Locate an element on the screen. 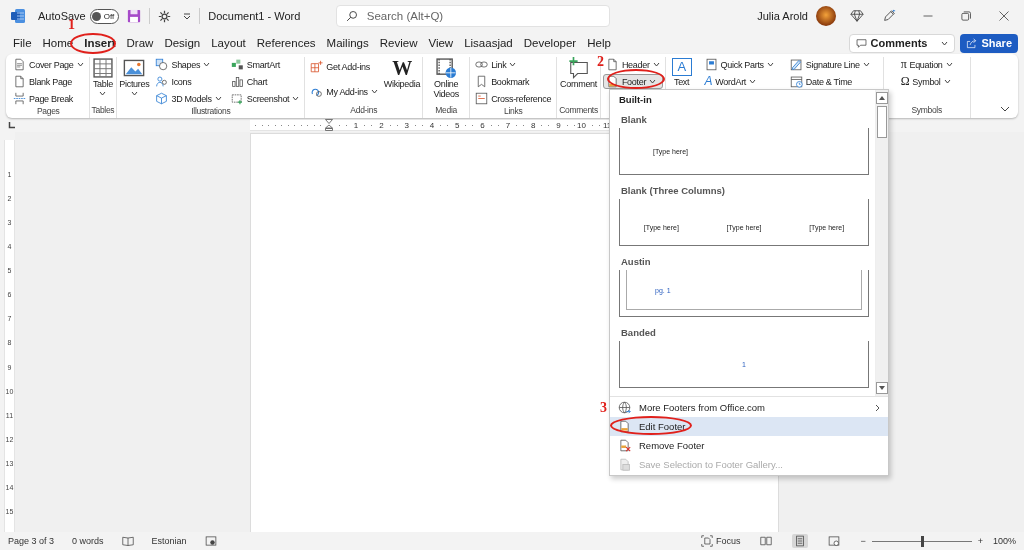  people-icon is located at coordinates (162, 81).